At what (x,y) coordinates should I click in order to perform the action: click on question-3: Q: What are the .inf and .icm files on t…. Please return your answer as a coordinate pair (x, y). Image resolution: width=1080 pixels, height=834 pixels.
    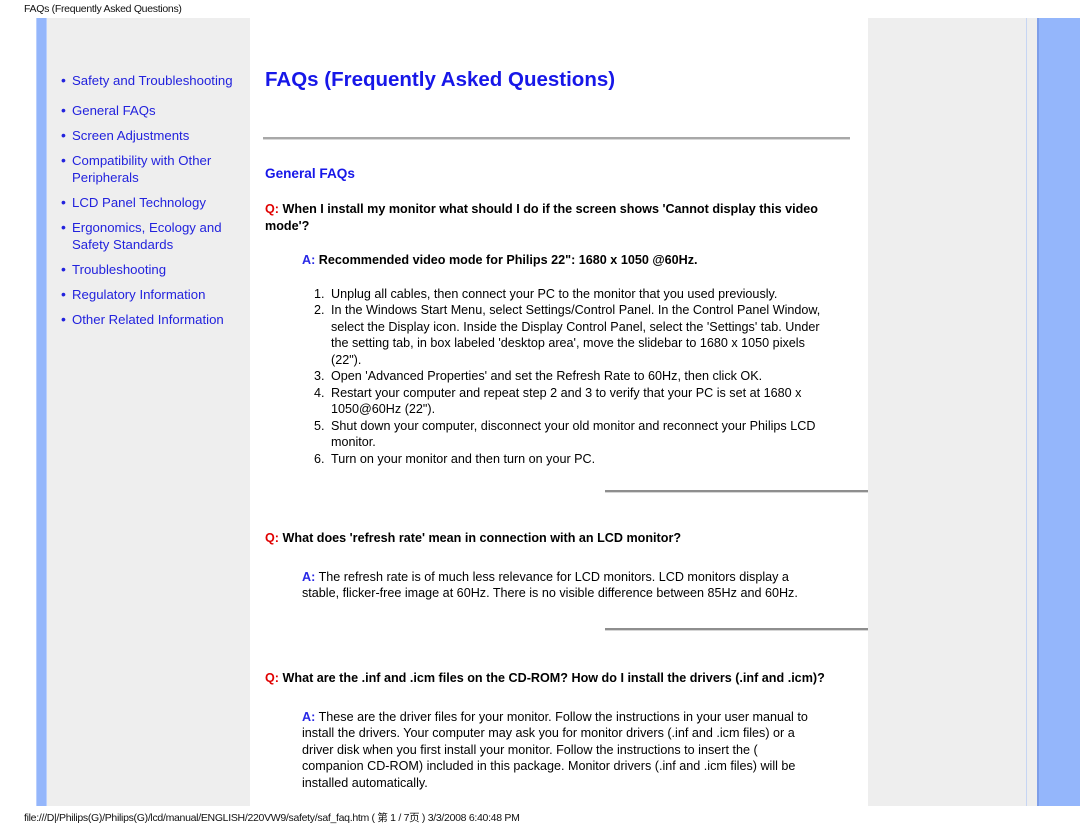
    Looking at the image, I should click on (559, 678).